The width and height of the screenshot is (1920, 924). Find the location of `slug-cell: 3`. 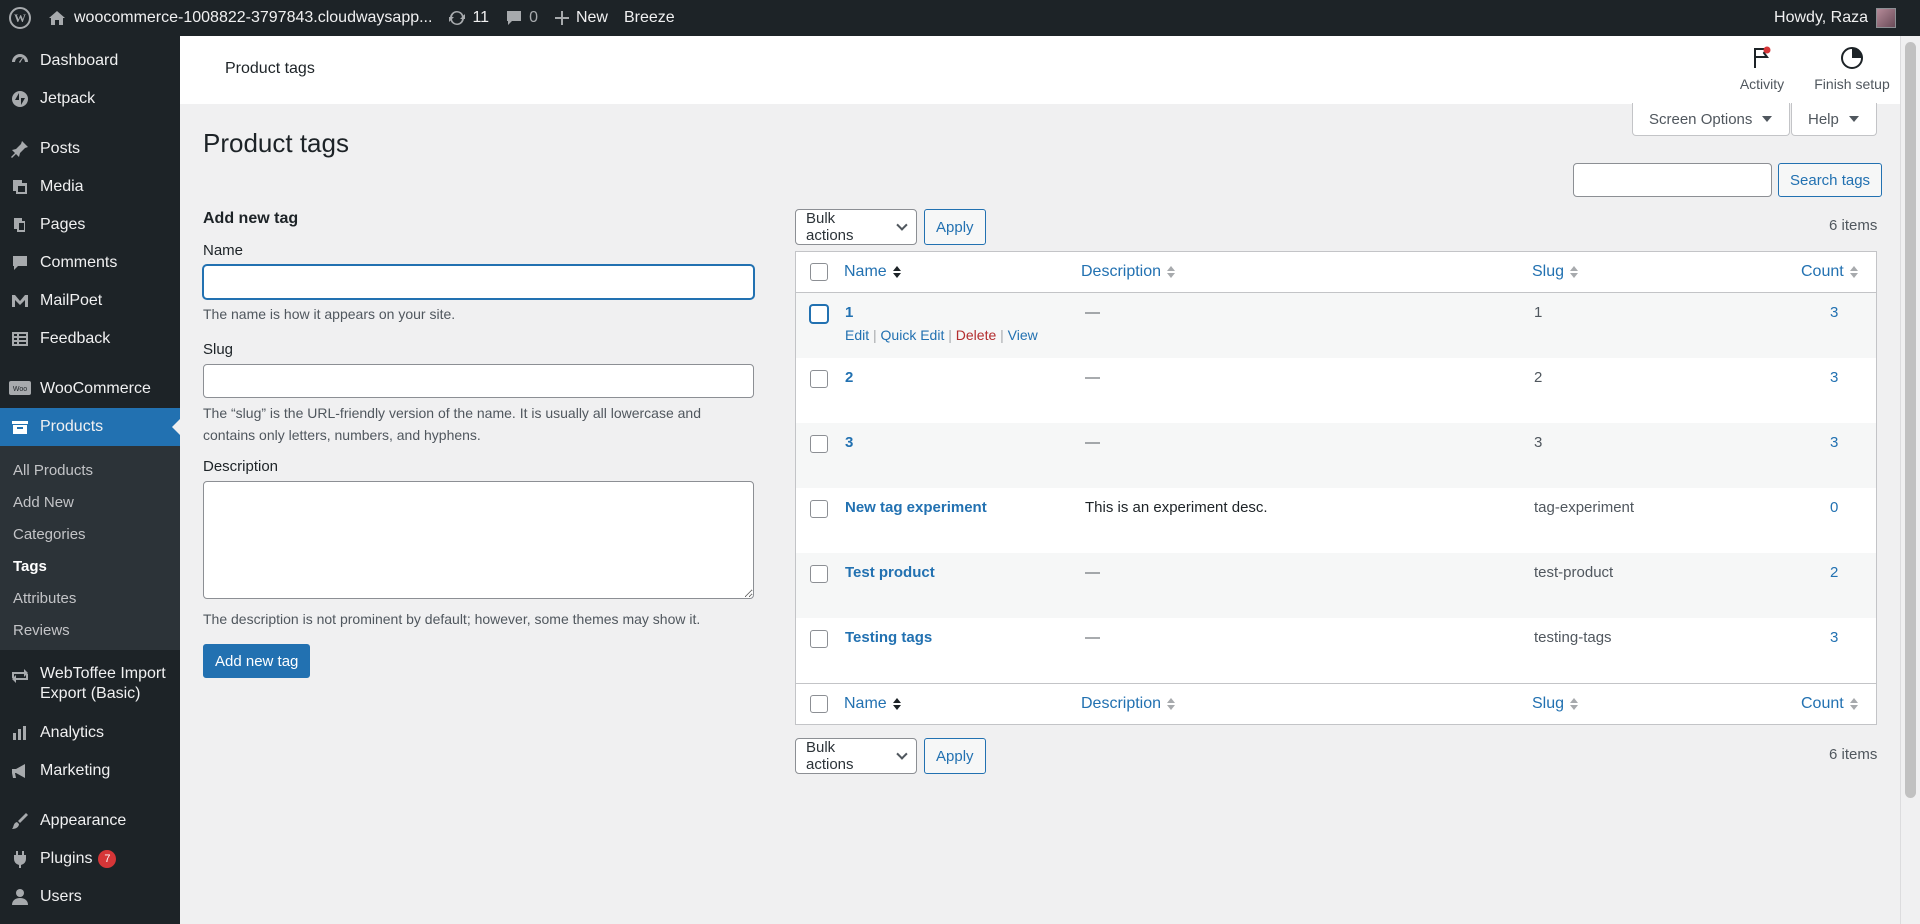

slug-cell: 3 is located at coordinates (1538, 442).